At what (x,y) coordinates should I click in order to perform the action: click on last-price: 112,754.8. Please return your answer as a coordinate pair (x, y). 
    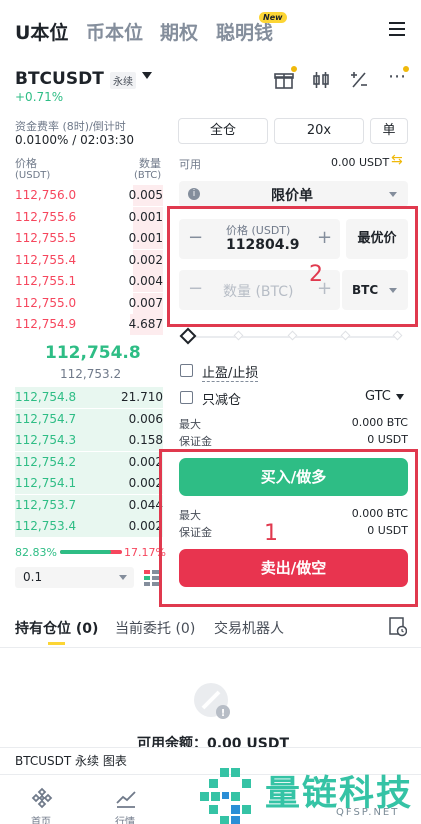
    Looking at the image, I should click on (93, 353).